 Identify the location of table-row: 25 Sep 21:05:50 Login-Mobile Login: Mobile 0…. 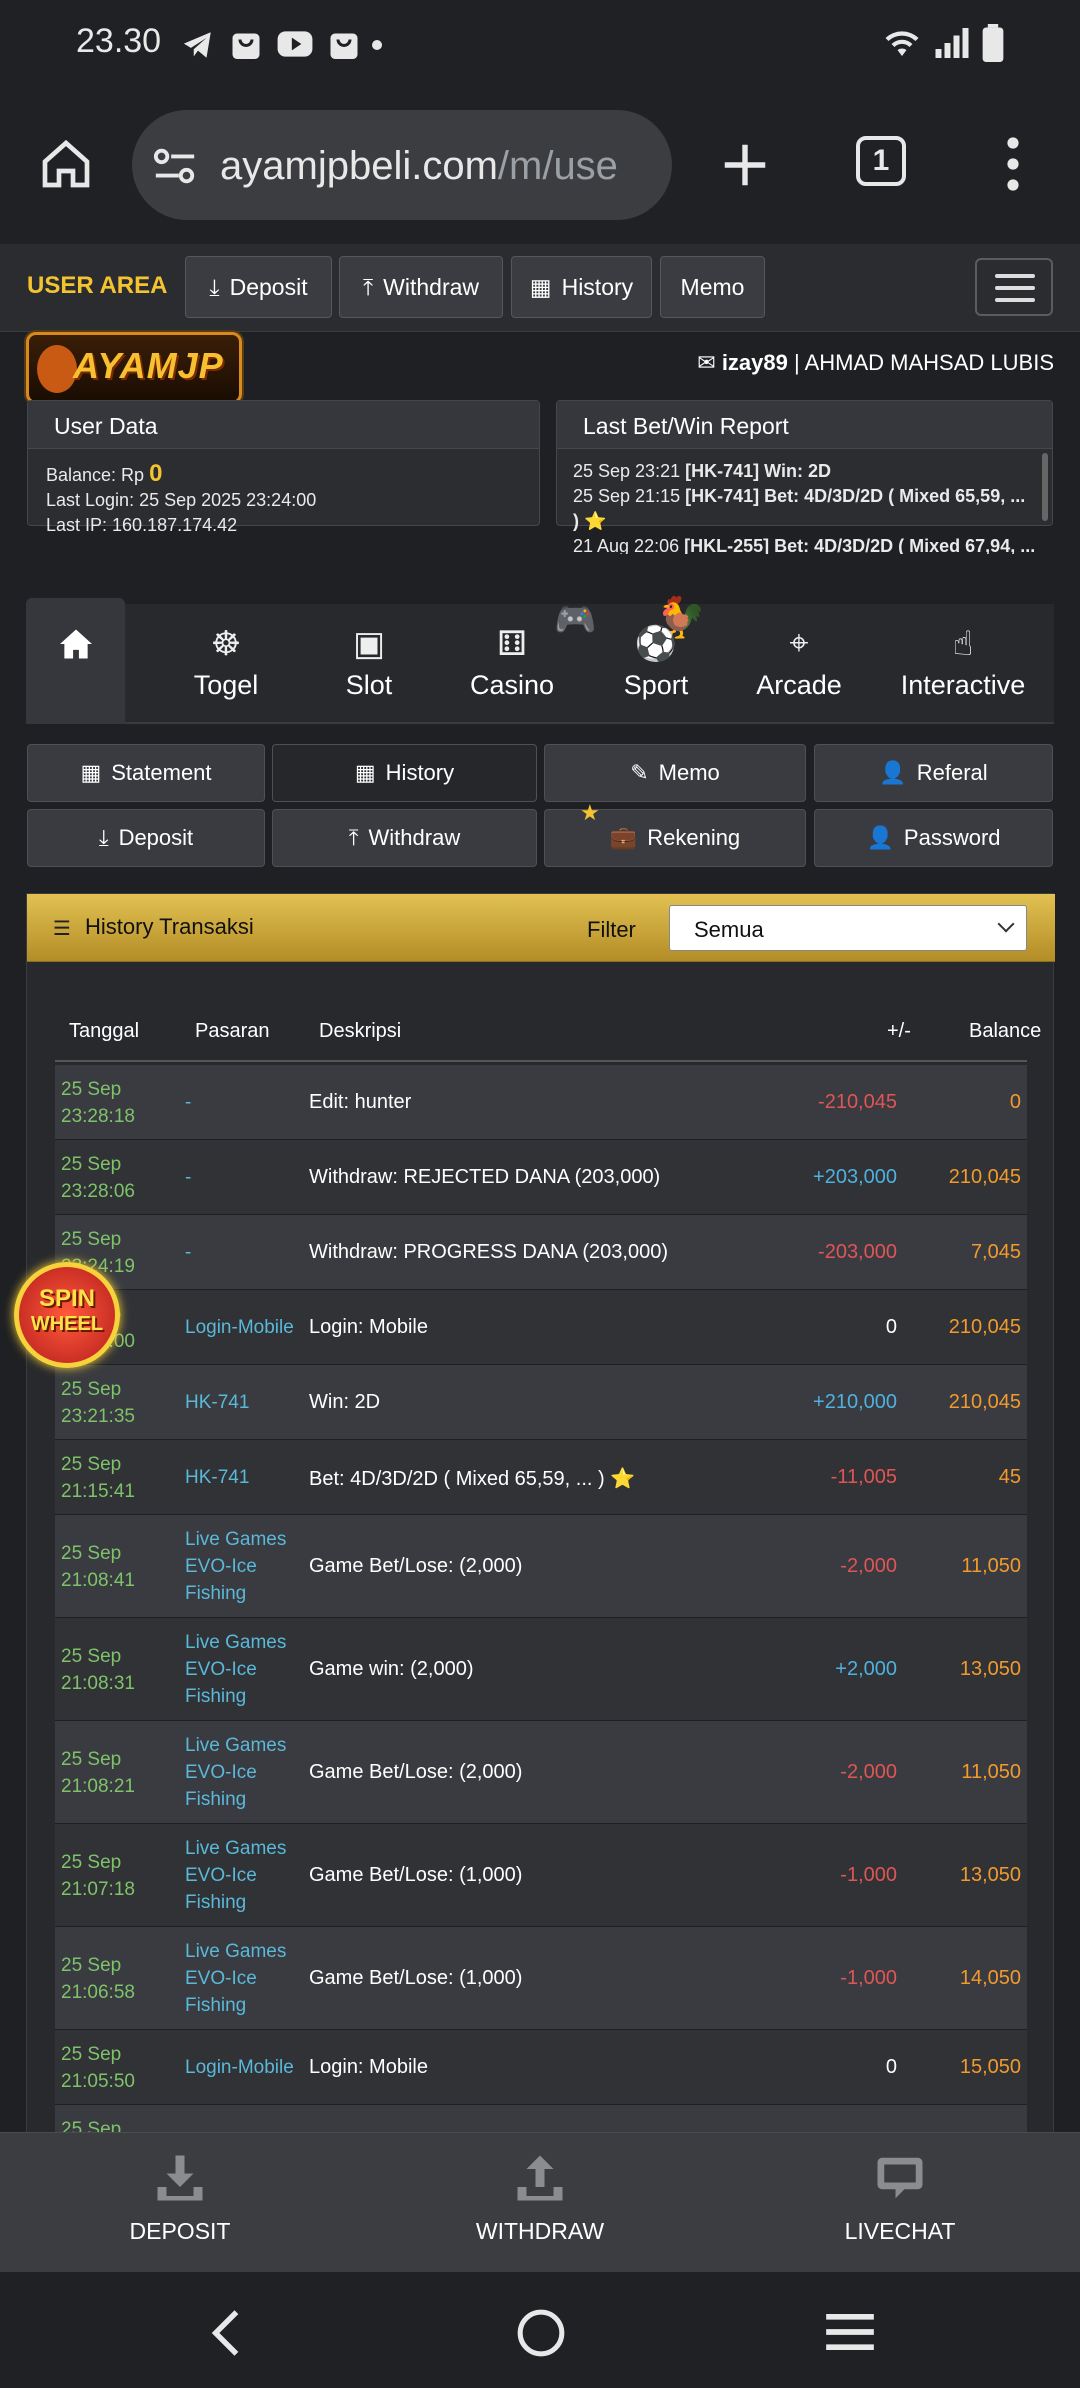
(541, 2067).